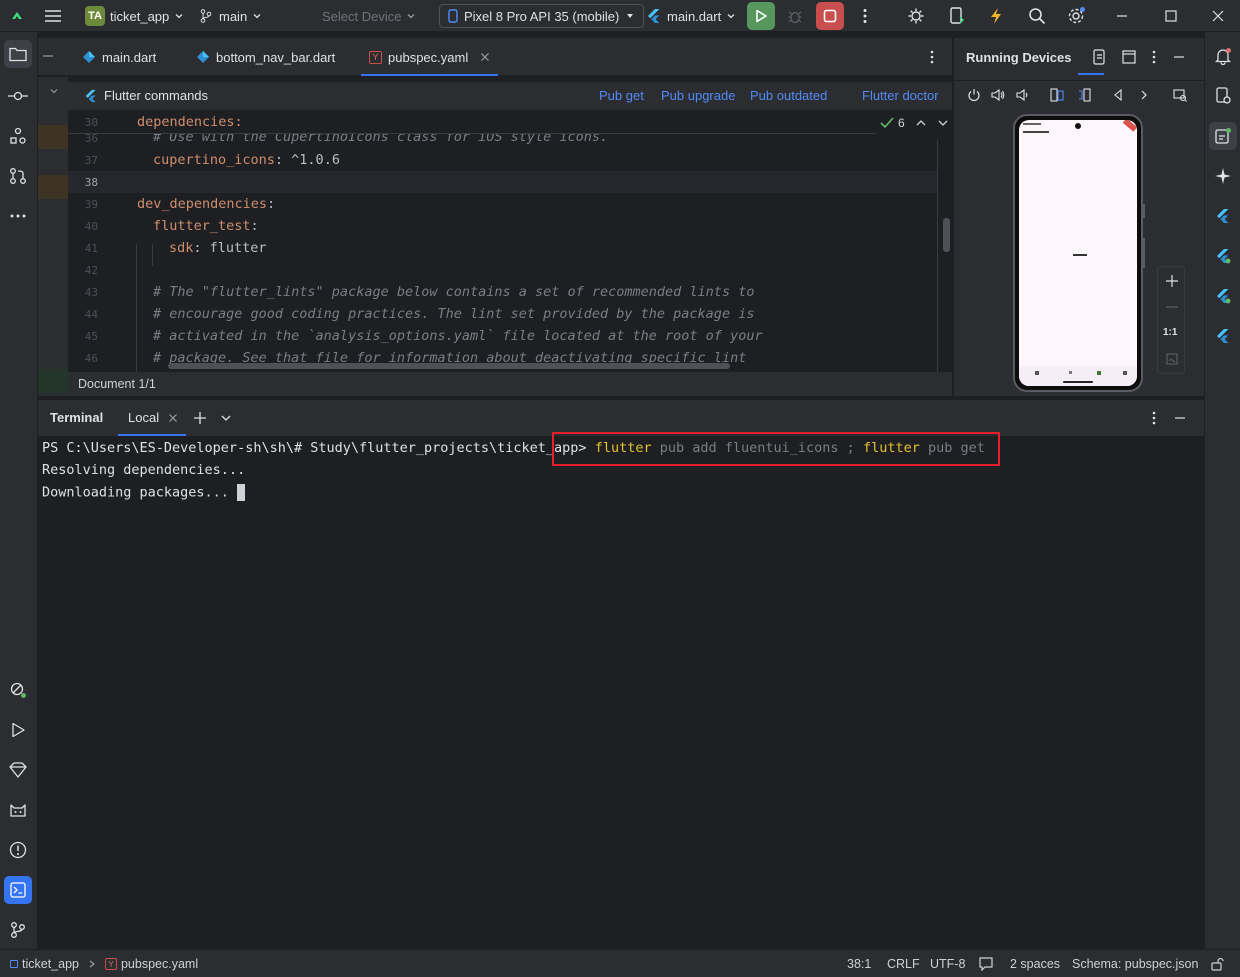  Describe the element at coordinates (1035, 964) in the screenshot. I see `indent-setting: 2 spaces` at that location.